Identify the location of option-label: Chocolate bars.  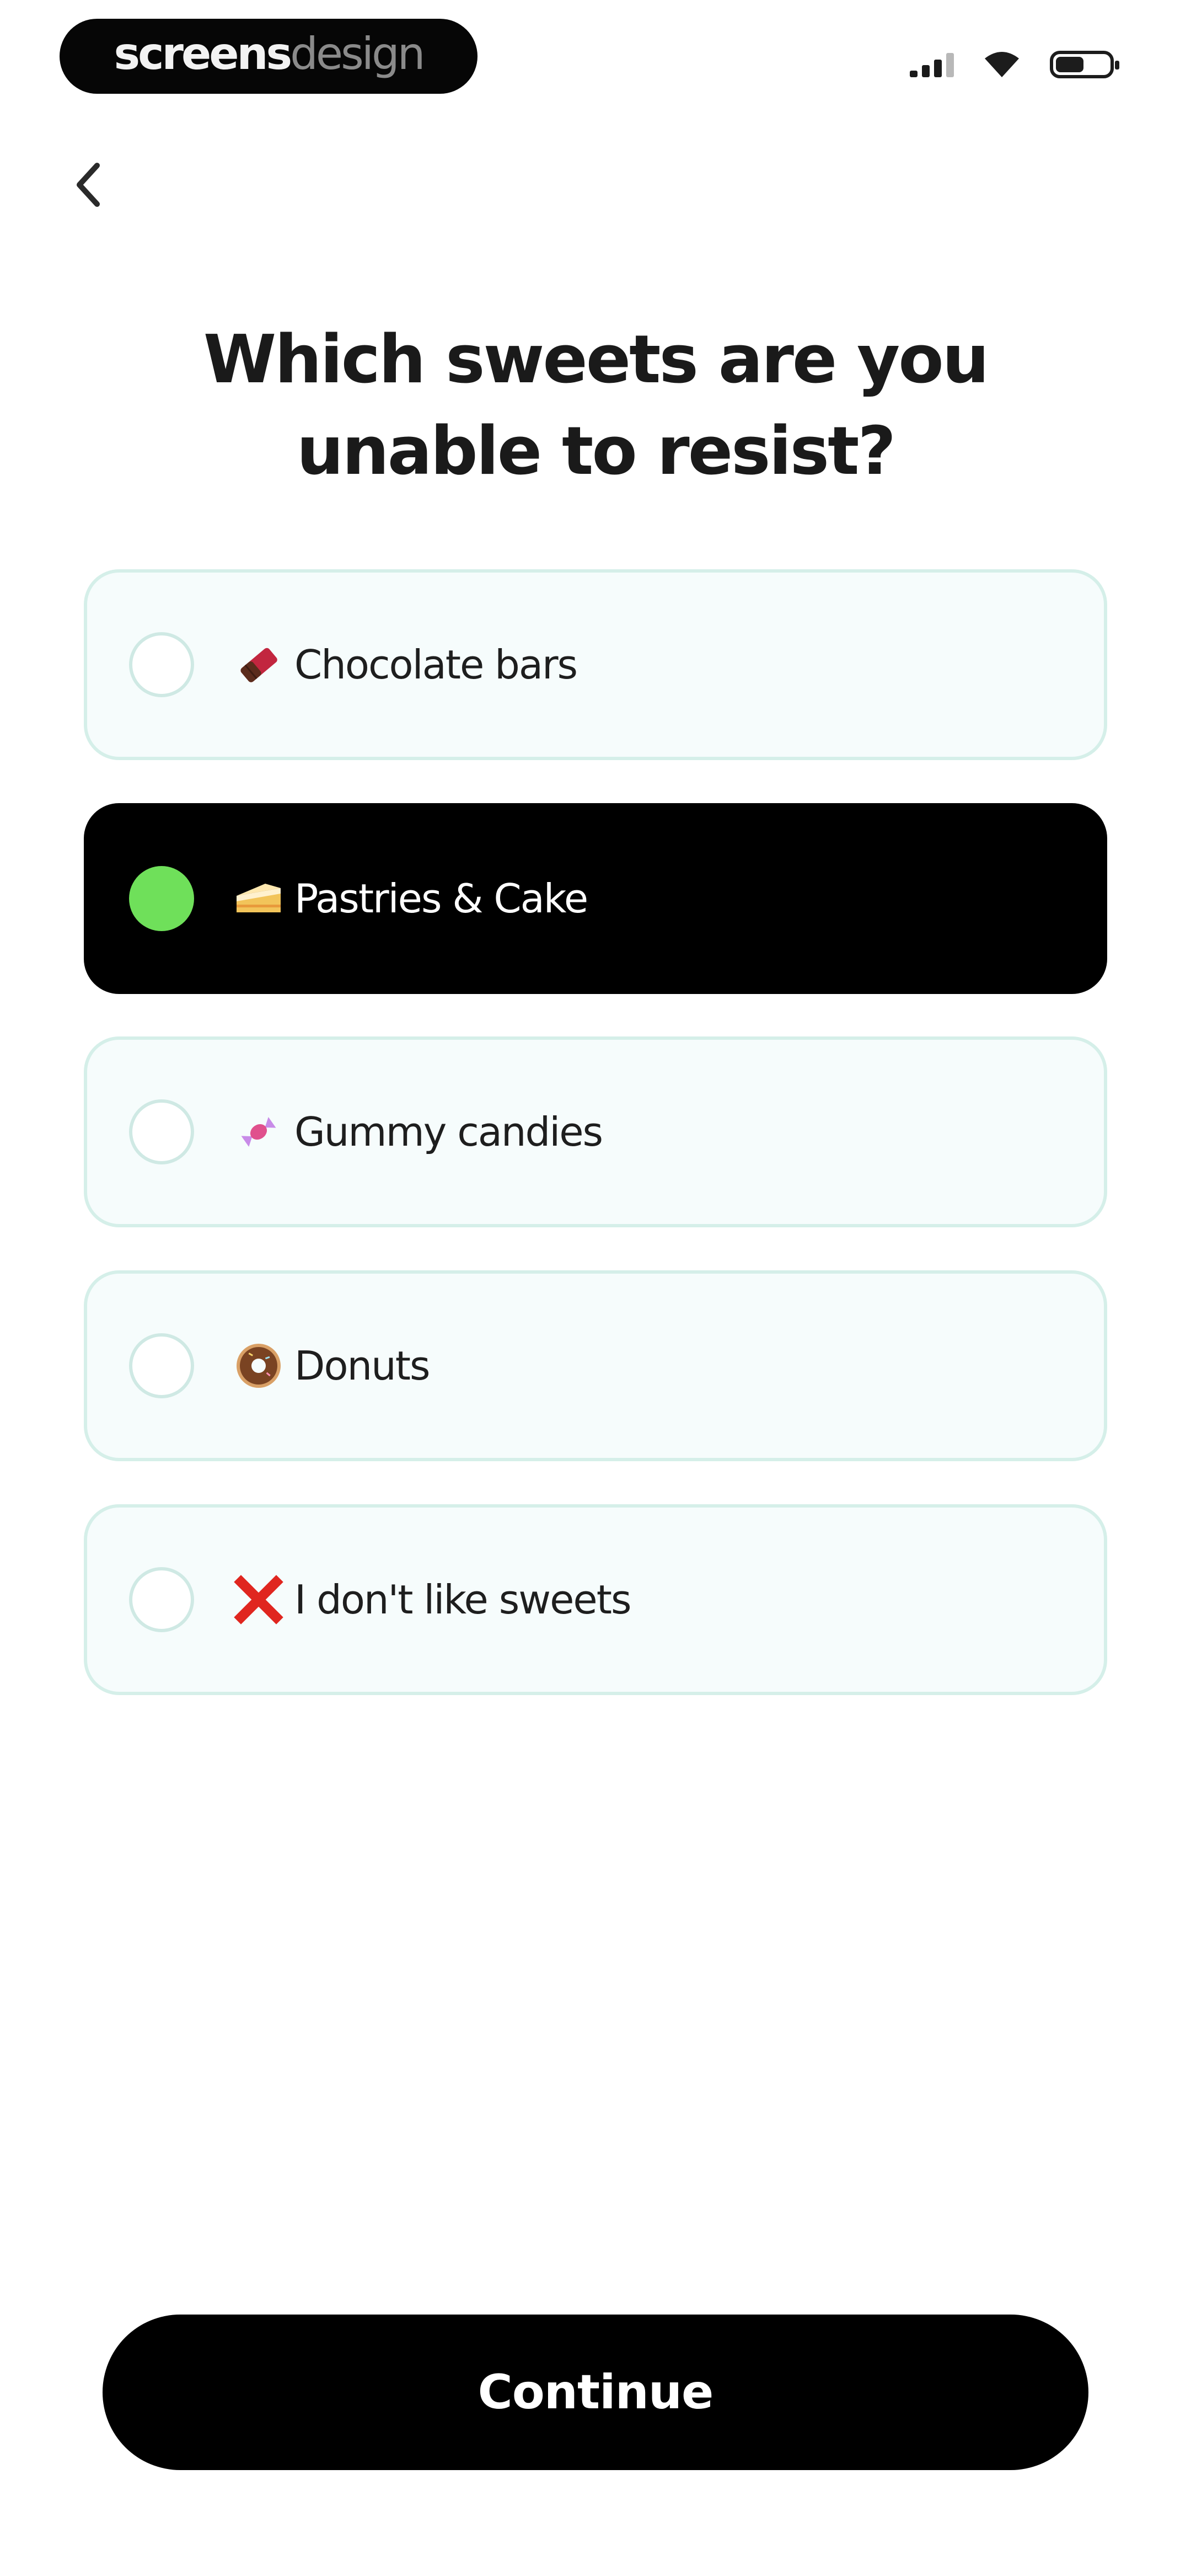
(436, 665).